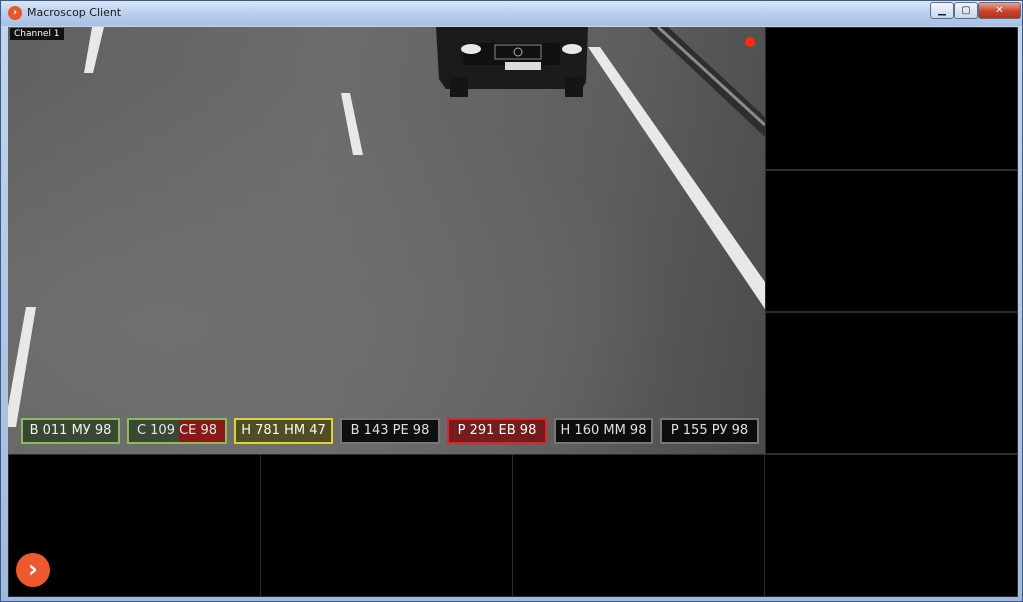  I want to click on plate-4: В 143 РЕ 98, so click(390, 431).